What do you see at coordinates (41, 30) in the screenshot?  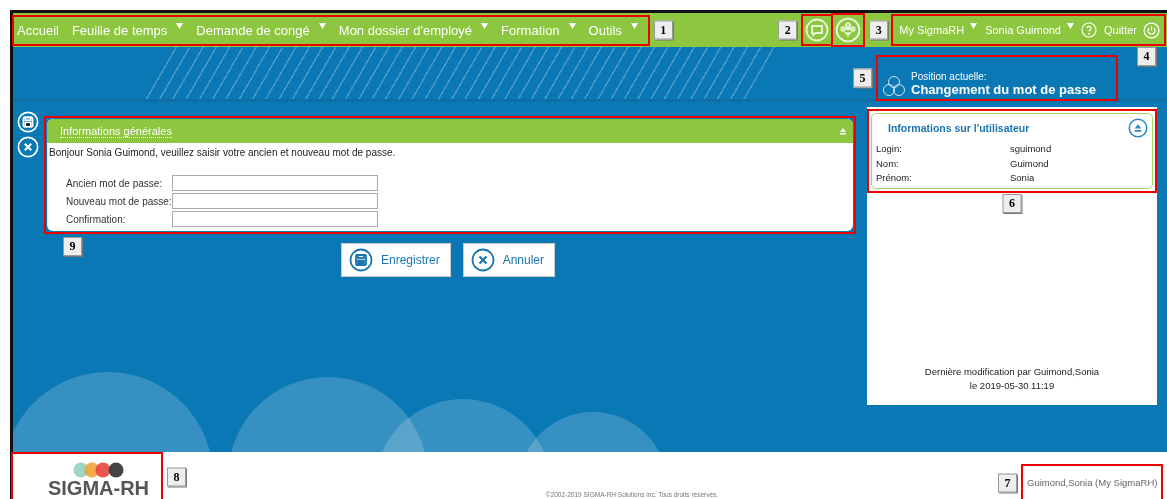 I see `nav-menu-item: Accueil` at bounding box center [41, 30].